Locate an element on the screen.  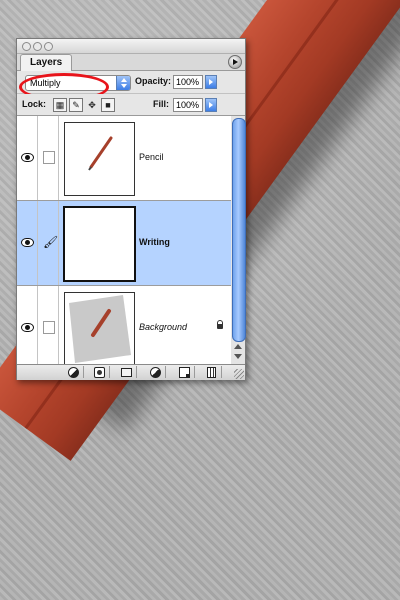
layers-bottom-toolbar is located at coordinates (131, 372).